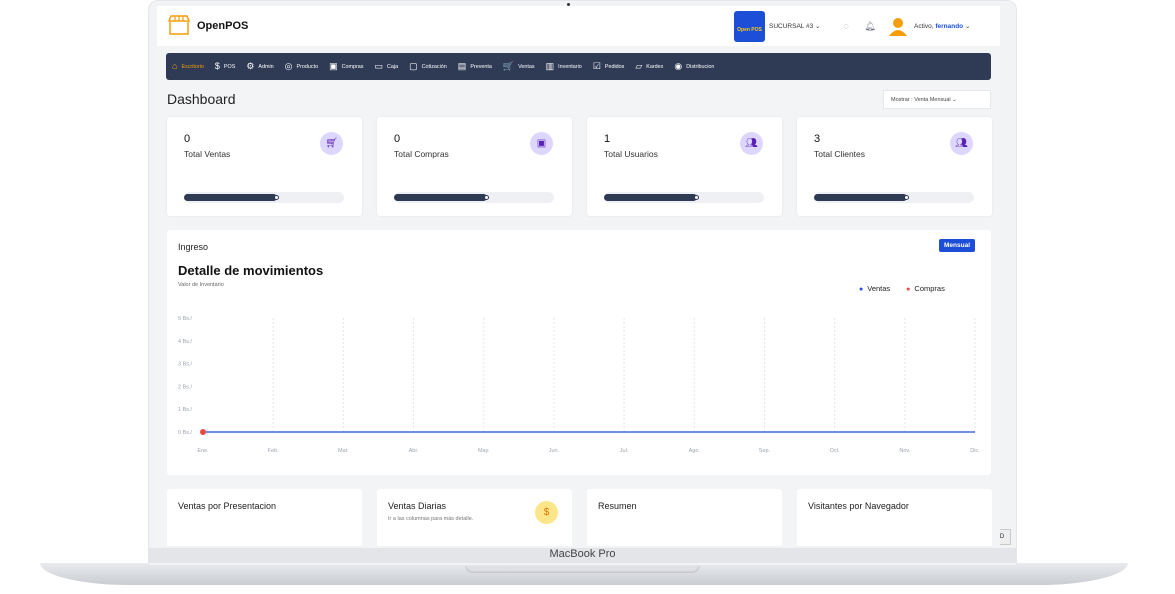  What do you see at coordinates (541, 143) in the screenshot?
I see `bag-icon: ▣` at bounding box center [541, 143].